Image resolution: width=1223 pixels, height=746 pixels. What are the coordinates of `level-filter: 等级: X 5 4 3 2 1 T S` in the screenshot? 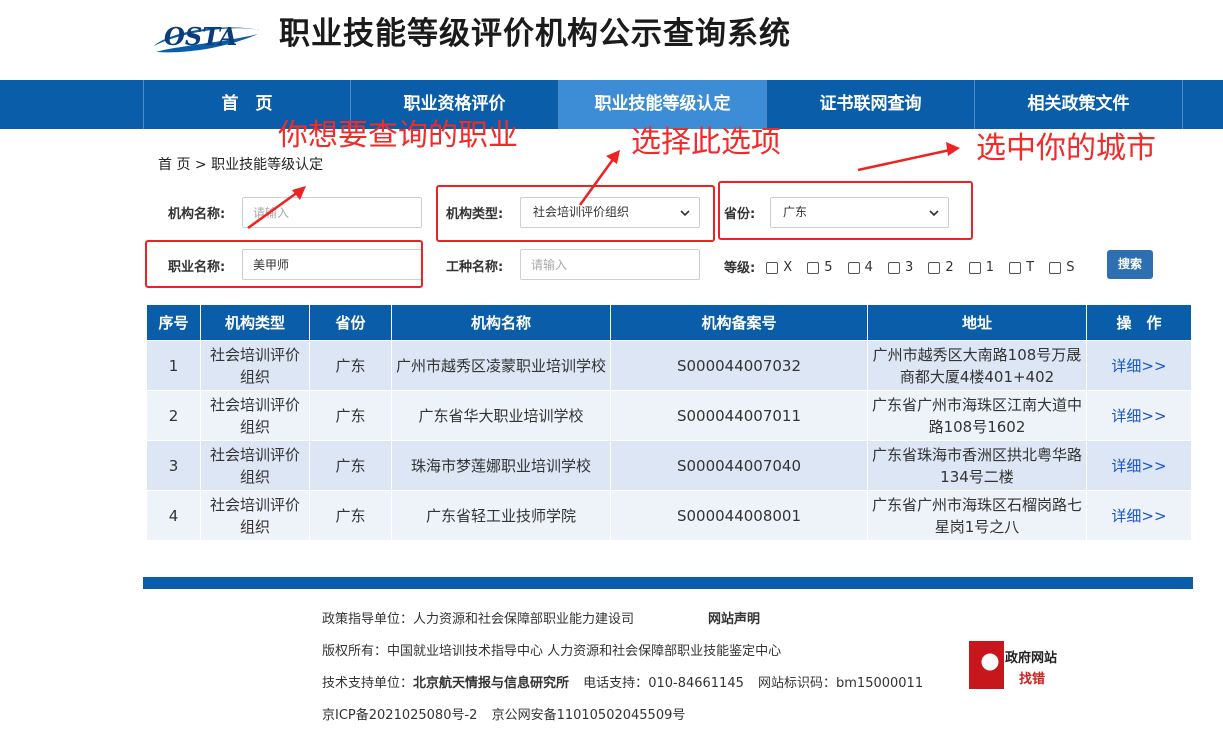 It's located at (904, 266).